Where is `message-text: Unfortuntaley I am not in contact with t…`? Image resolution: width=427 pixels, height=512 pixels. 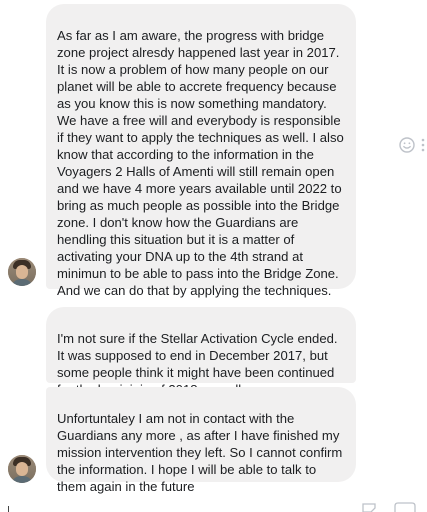 message-text: Unfortuntaley I am not in contact with t… is located at coordinates (200, 452).